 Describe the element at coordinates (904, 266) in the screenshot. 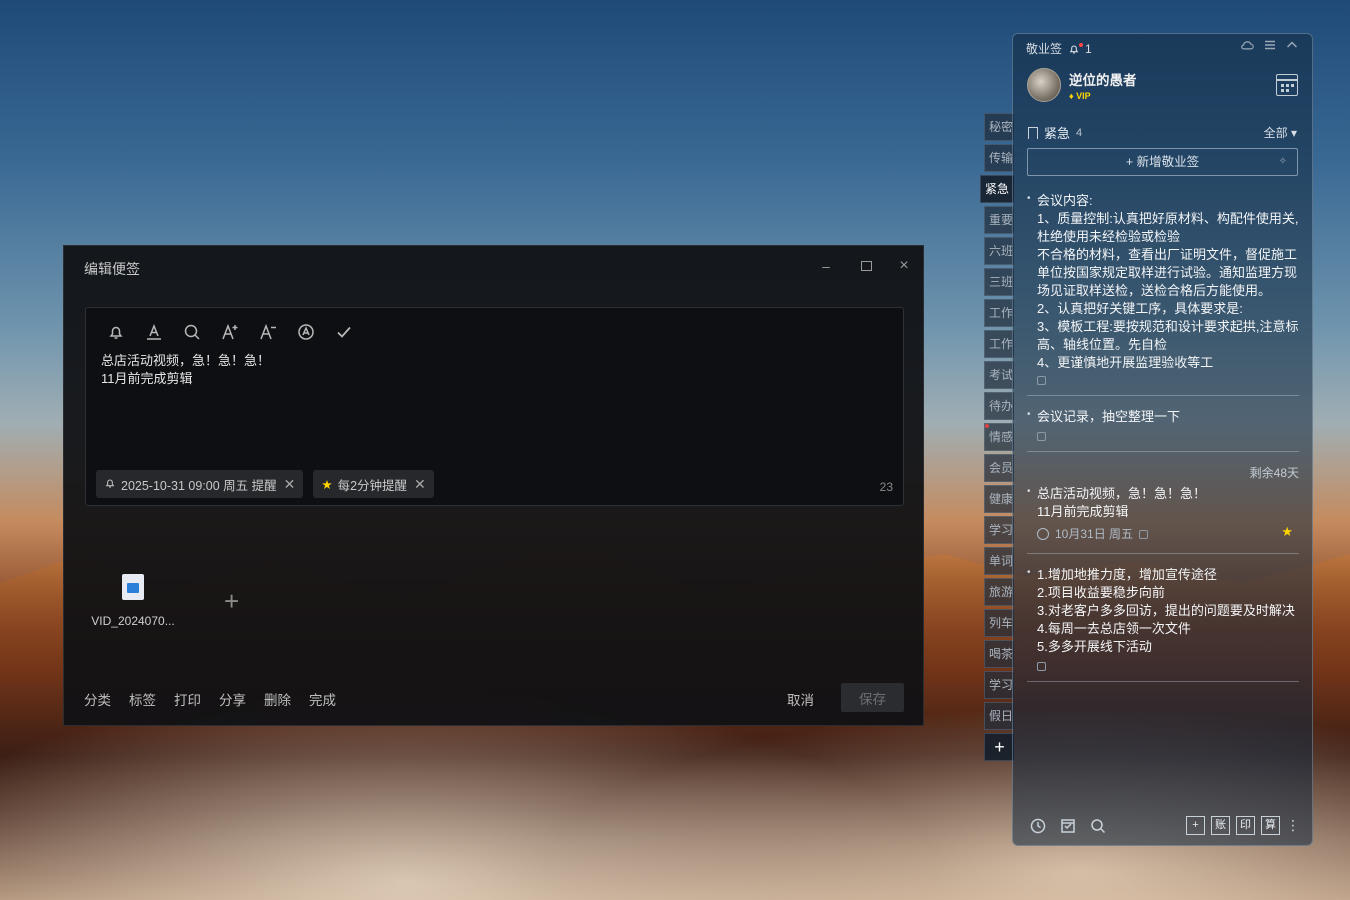

I see `close-button: ×` at that location.